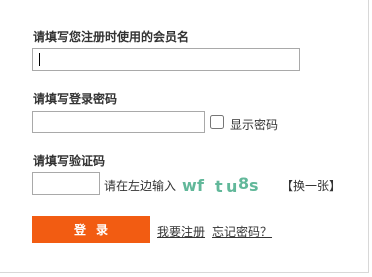  I want to click on register-link: 我要注册, so click(181, 231).